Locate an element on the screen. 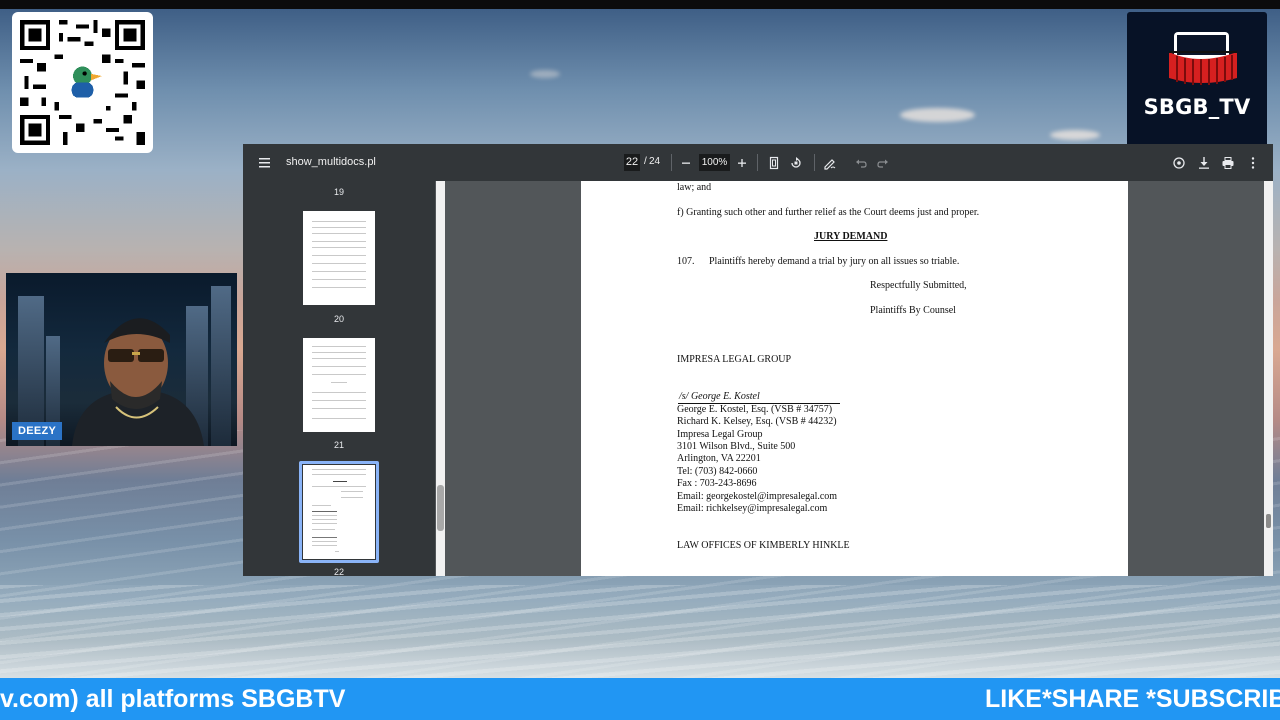 The width and height of the screenshot is (1280, 720). document-scrollbar-handle is located at coordinates (1268, 521).